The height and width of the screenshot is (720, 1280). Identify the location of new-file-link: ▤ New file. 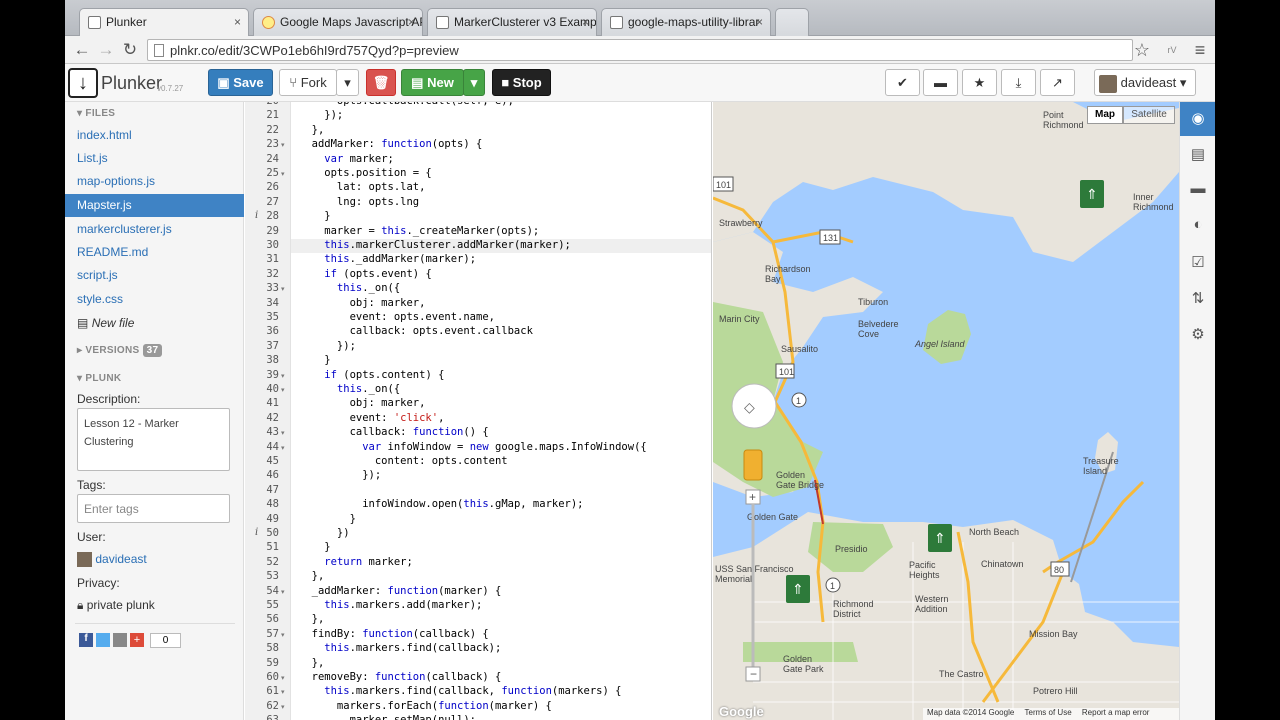
(154, 323).